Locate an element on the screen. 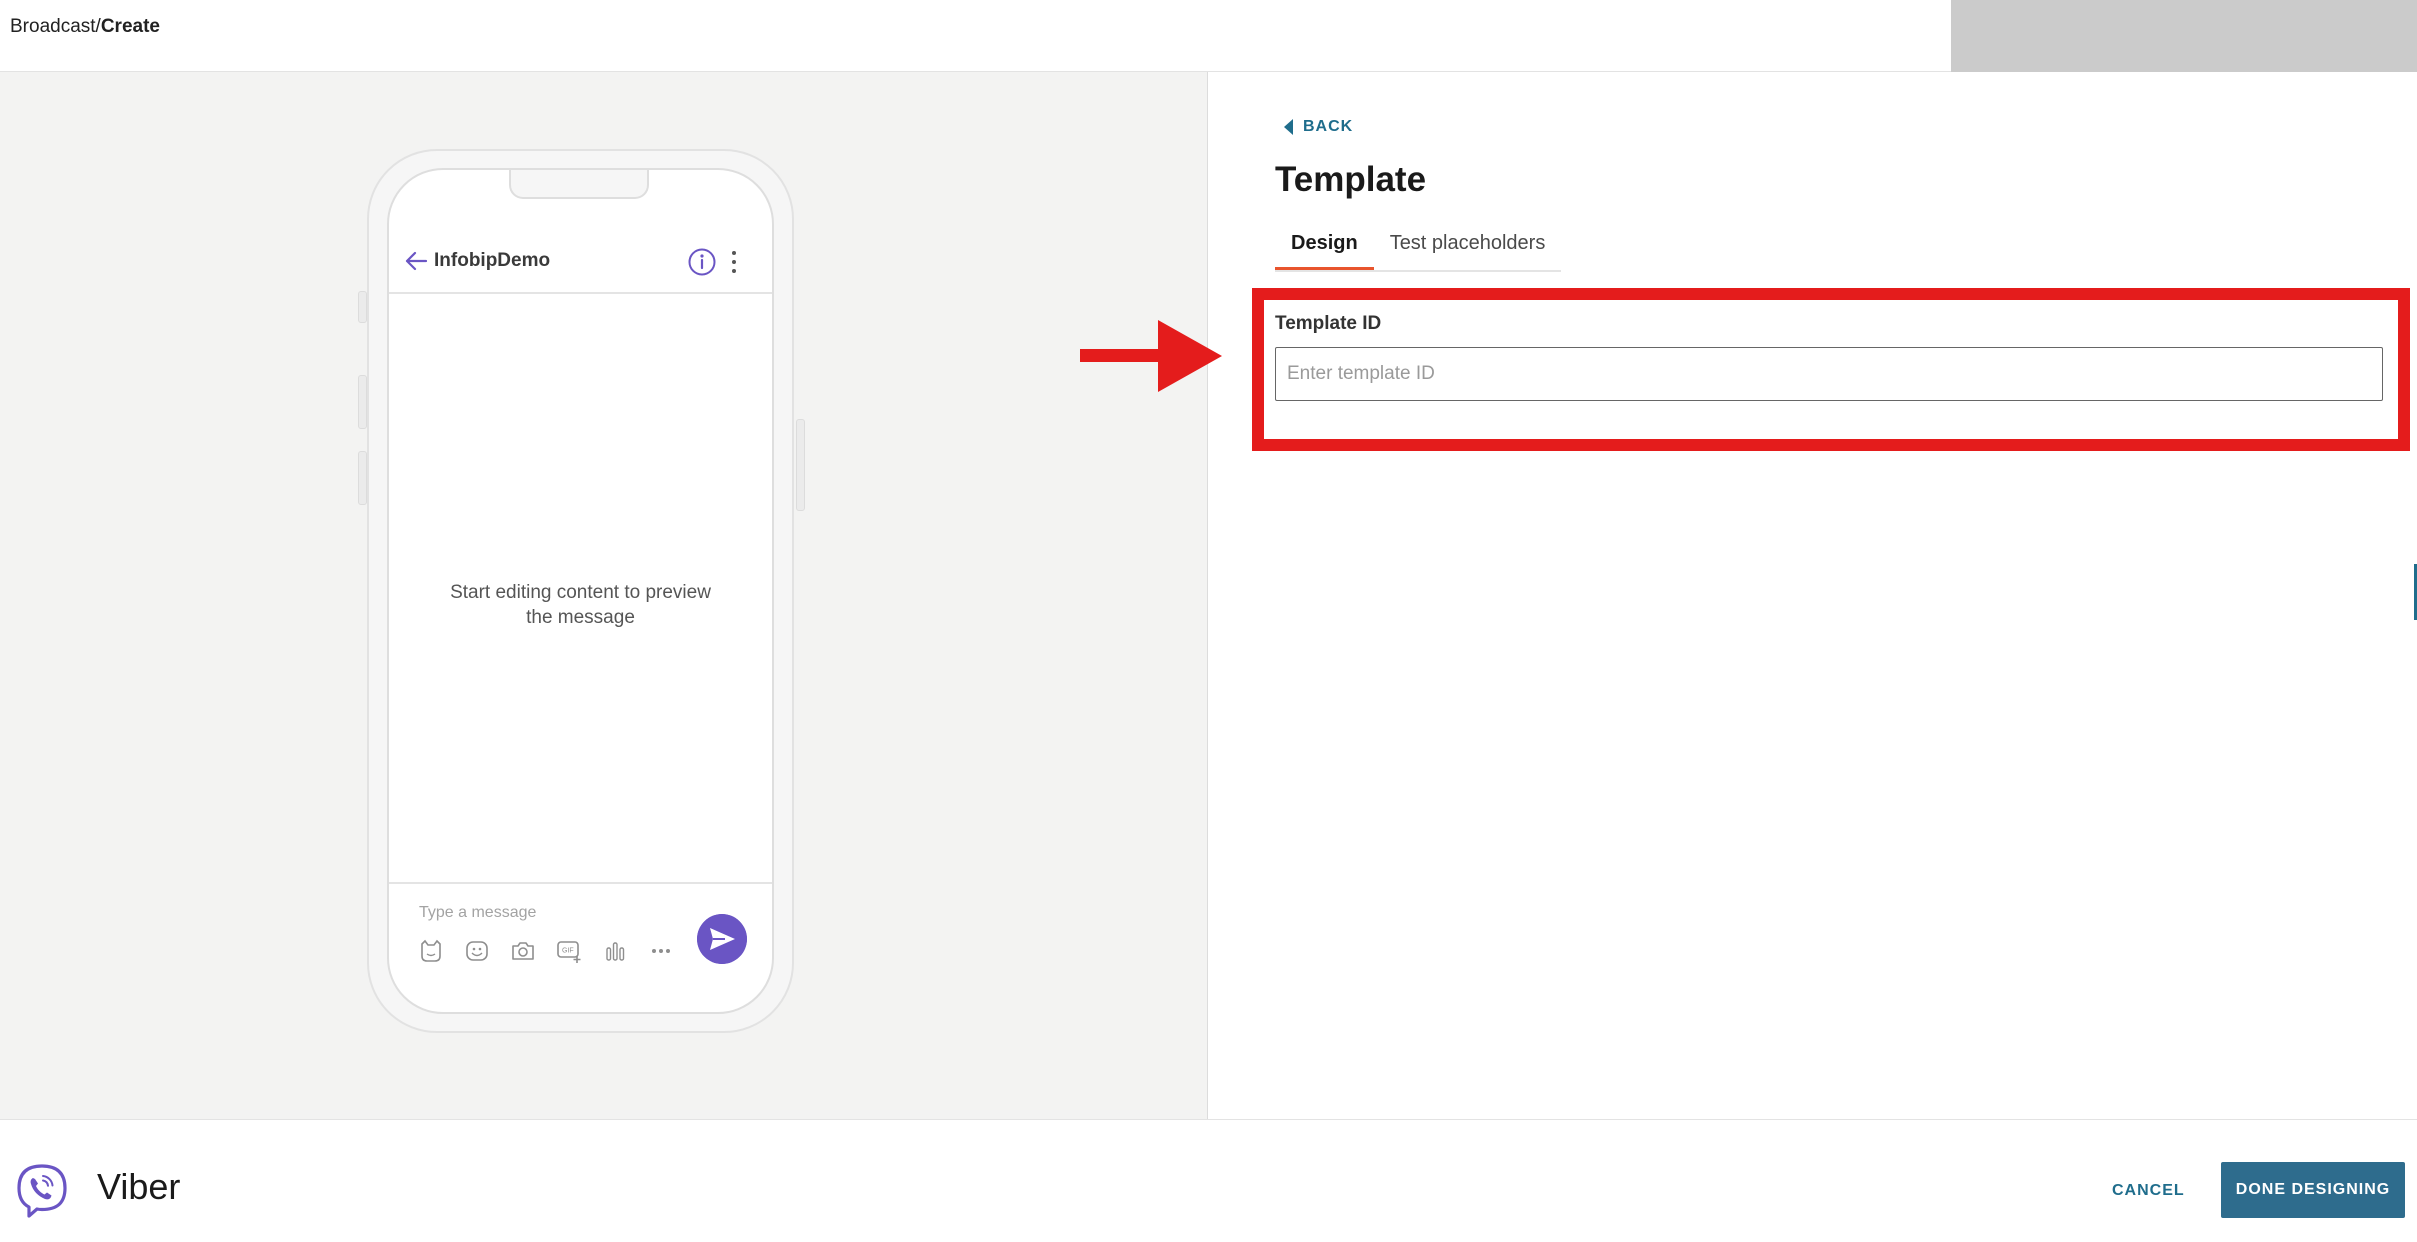 This screenshot has width=2417, height=1242. breadcrumb: Broadcast/Create is located at coordinates (85, 27).